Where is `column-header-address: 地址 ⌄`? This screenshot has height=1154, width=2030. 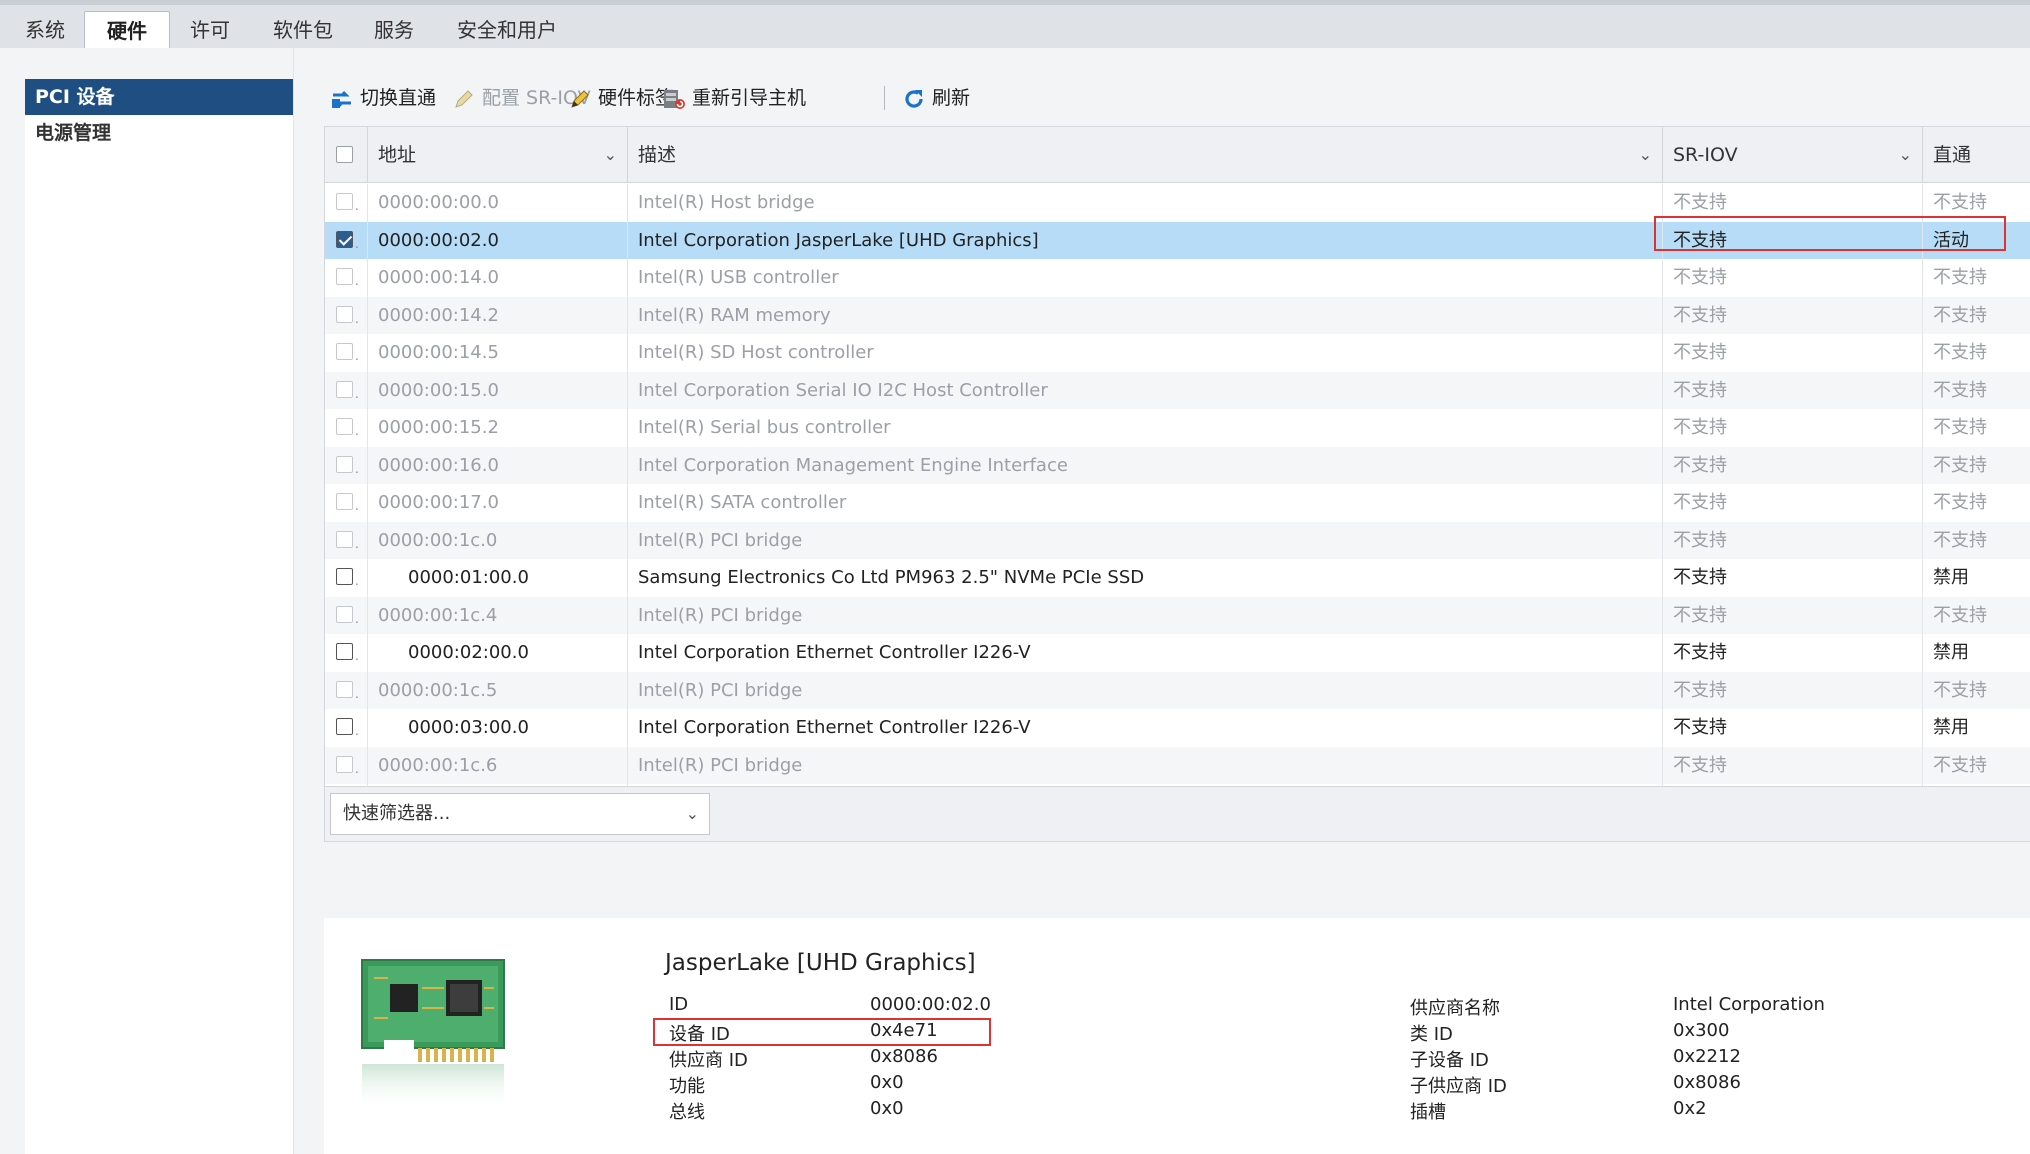 column-header-address: 地址 ⌄ is located at coordinates (498, 155).